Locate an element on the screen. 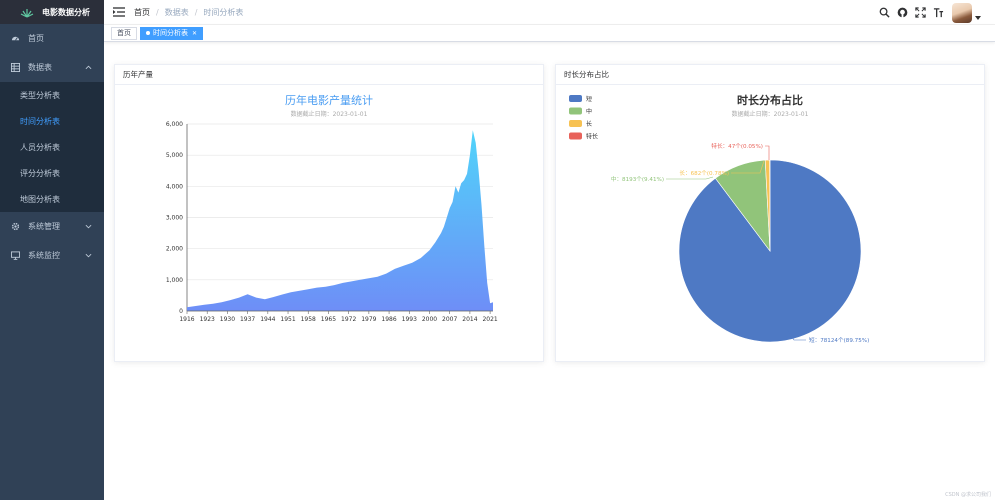 The height and width of the screenshot is (500, 995). y-tick-label: 0 is located at coordinates (181, 311).